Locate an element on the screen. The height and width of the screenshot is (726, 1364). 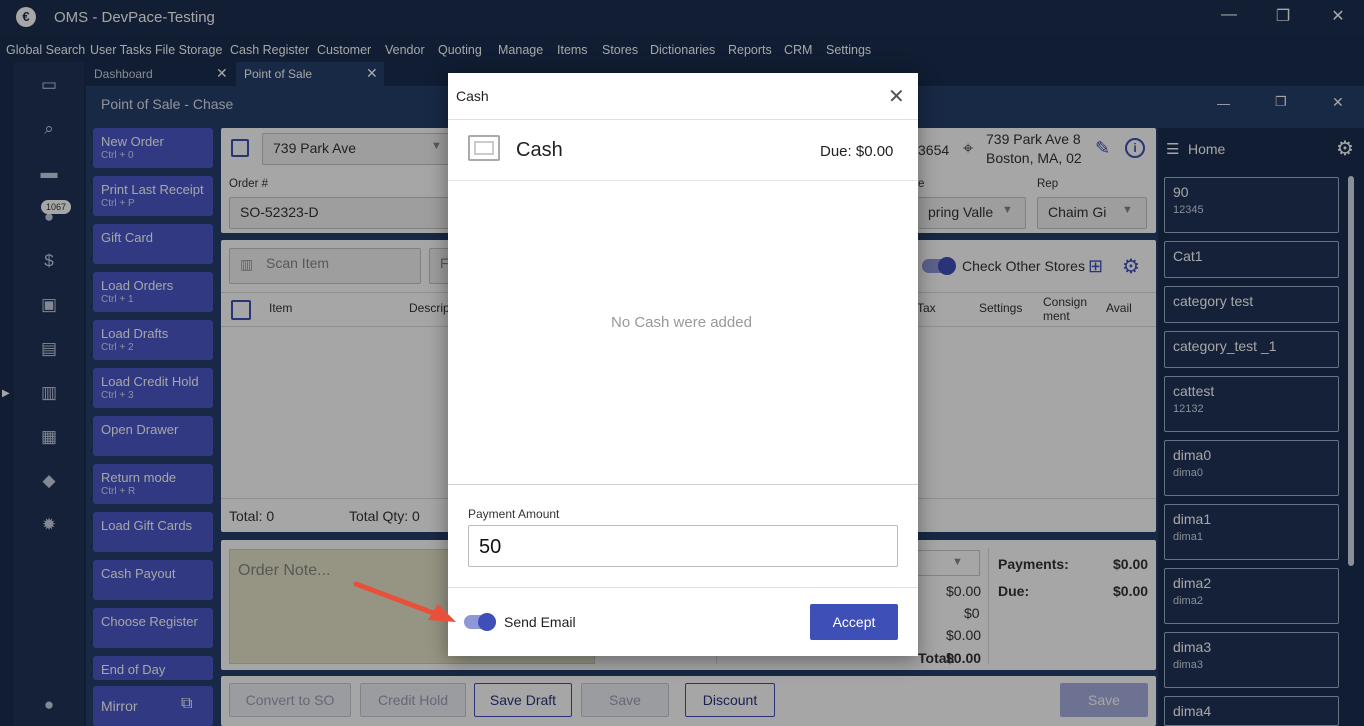
payment-amount-label: Payment Amount is located at coordinates (514, 514).